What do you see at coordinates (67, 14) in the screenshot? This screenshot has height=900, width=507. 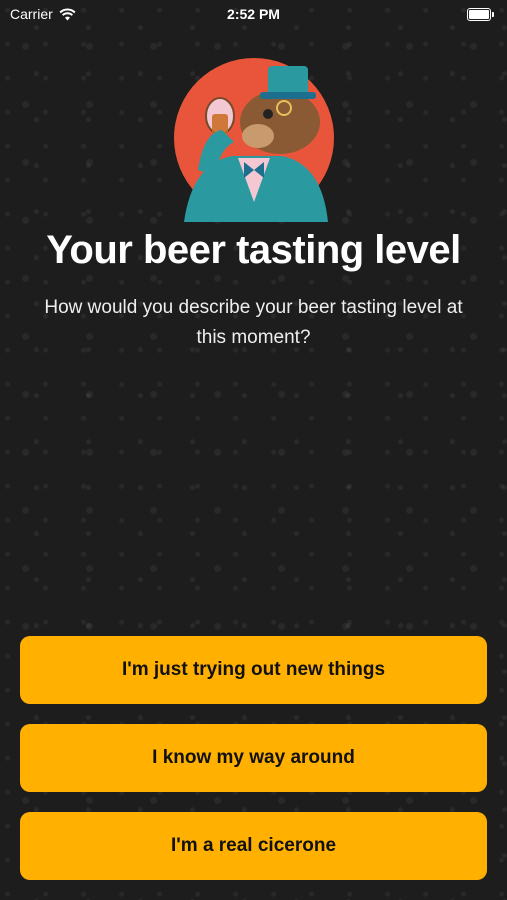 I see `wifi-icon` at bounding box center [67, 14].